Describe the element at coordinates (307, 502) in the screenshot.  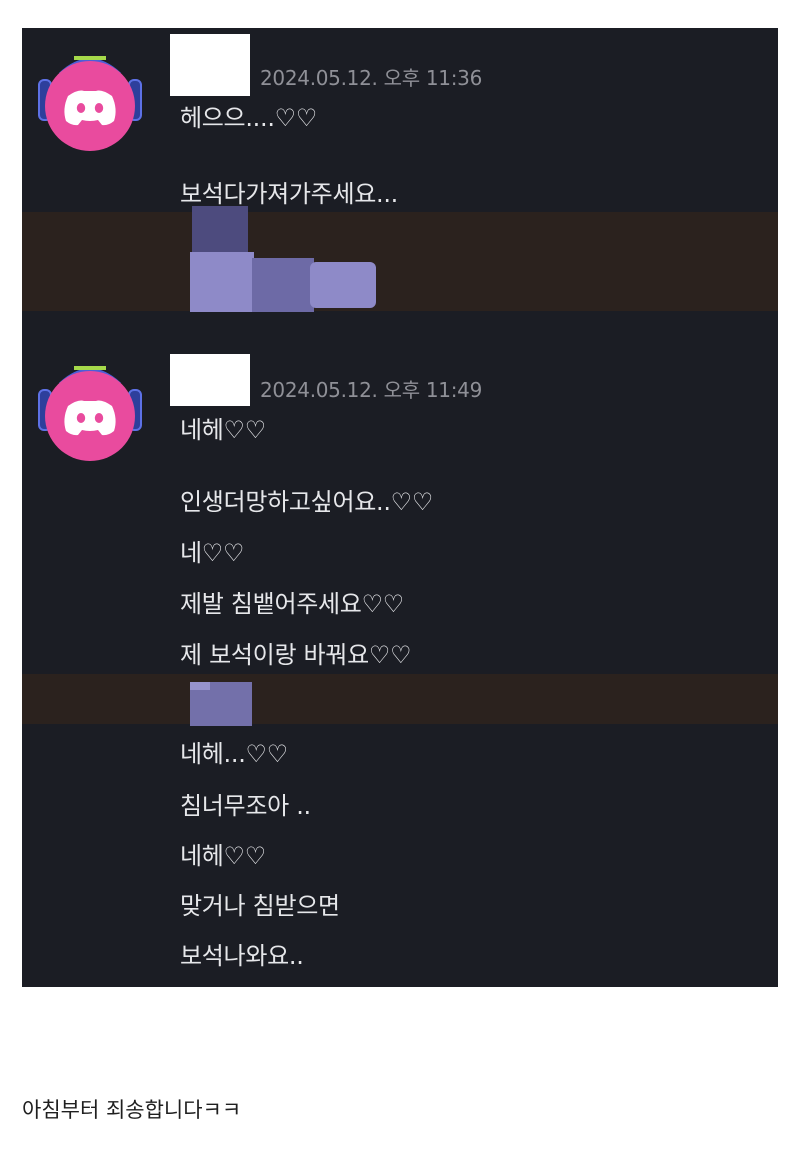
I see `chat-message: 인생더망하고싶어요..♡♡` at that location.